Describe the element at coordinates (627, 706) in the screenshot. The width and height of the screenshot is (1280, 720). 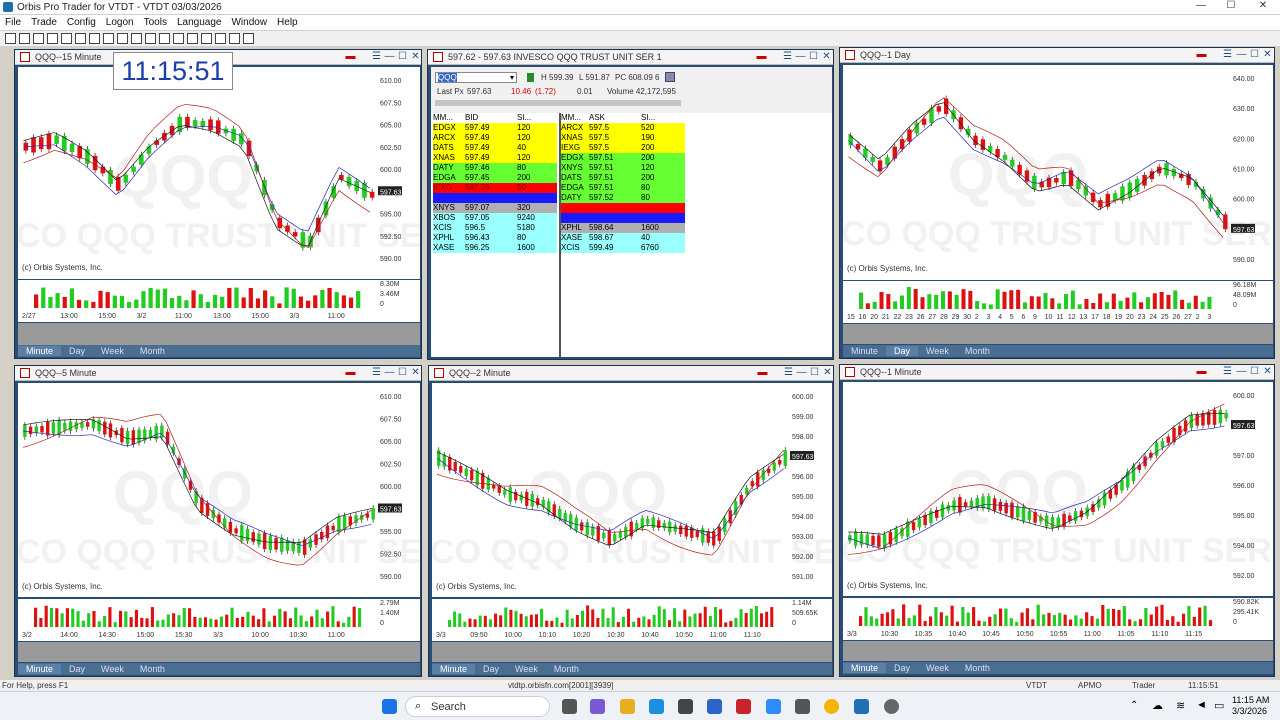
I see `file-explorer-icon` at that location.